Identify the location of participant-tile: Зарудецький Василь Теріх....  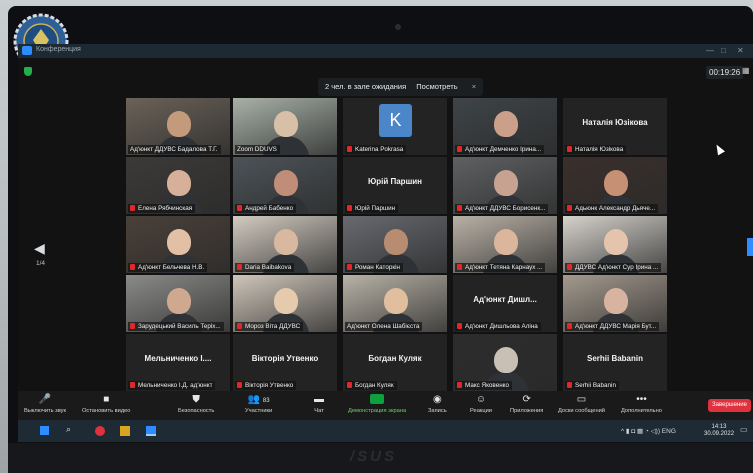
(178, 303).